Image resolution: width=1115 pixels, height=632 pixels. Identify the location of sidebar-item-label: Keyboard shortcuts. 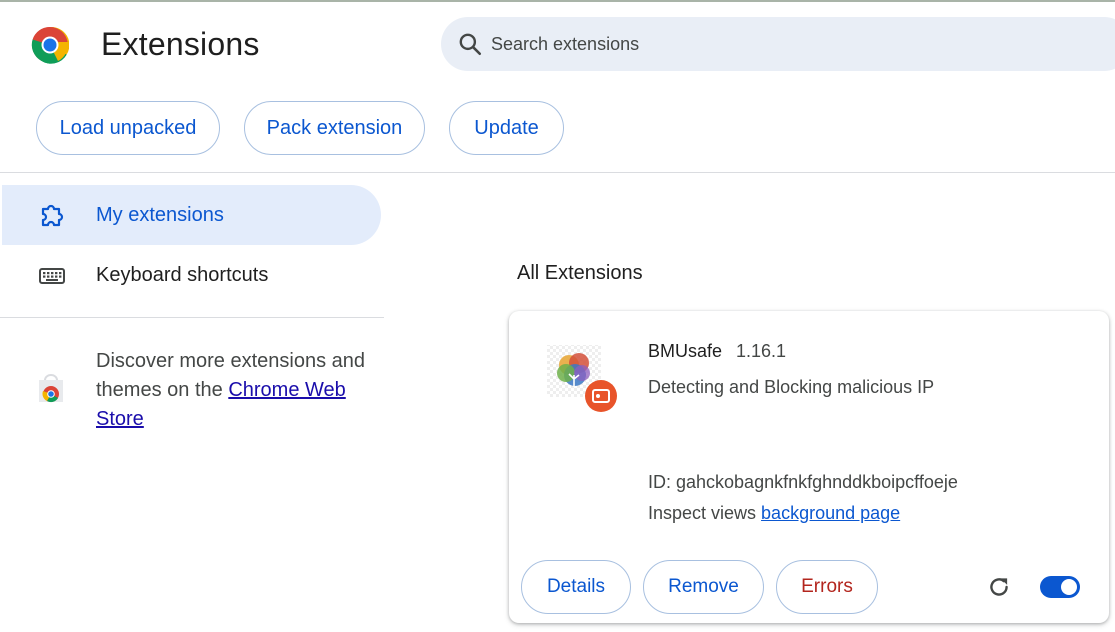
(182, 275).